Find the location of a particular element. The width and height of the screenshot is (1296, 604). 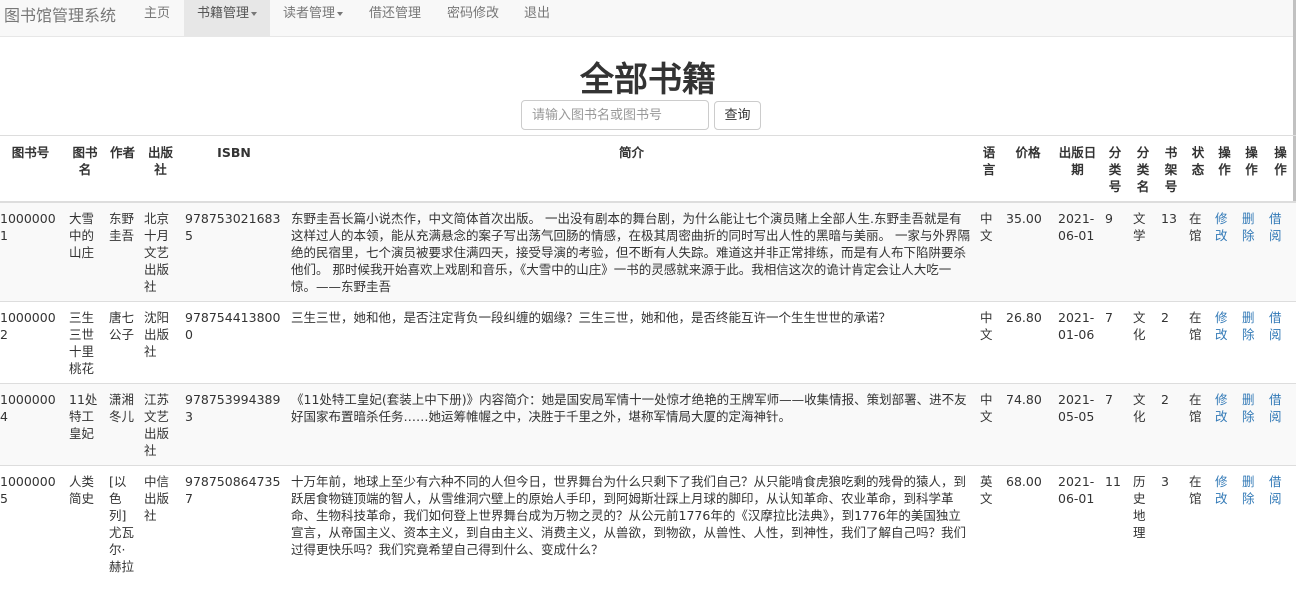

cell-shelf: 3 is located at coordinates (1171, 523).